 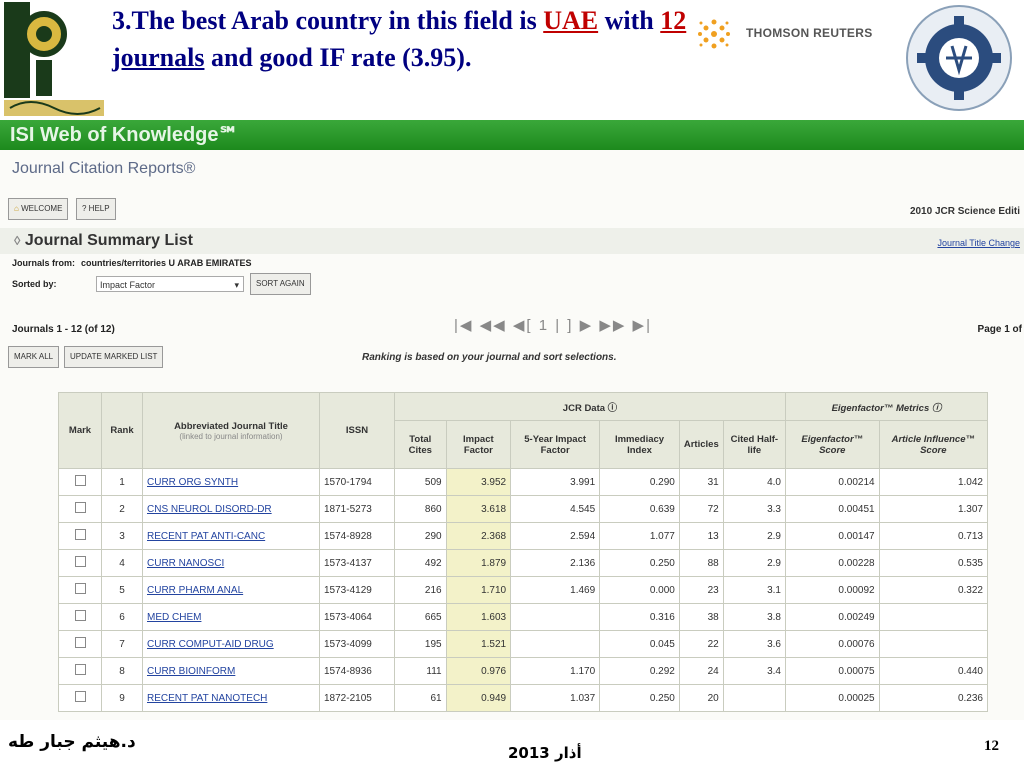 I want to click on immediacy-cell: 0.316, so click(x=639, y=617).